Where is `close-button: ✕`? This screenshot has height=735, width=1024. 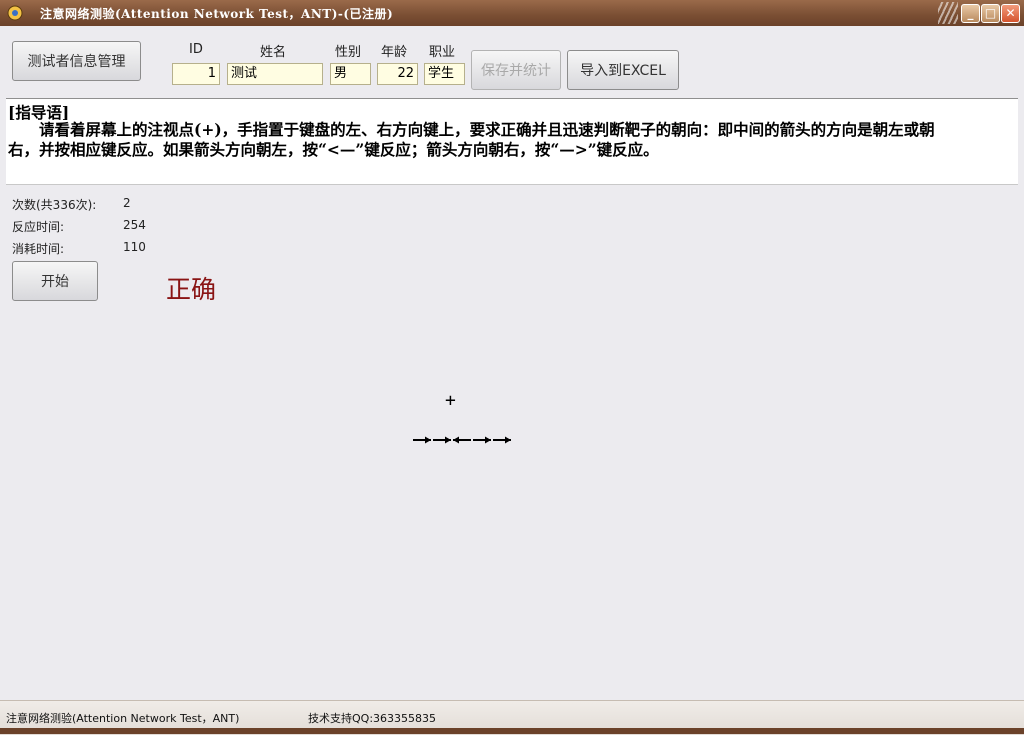 close-button: ✕ is located at coordinates (1010, 13).